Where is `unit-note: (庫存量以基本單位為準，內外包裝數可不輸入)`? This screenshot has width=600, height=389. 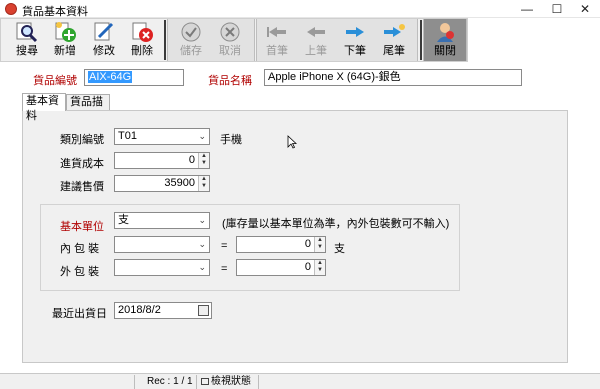
unit-note: (庫存量以基本單位為準，內外包裝數可不輸入) is located at coordinates (336, 224).